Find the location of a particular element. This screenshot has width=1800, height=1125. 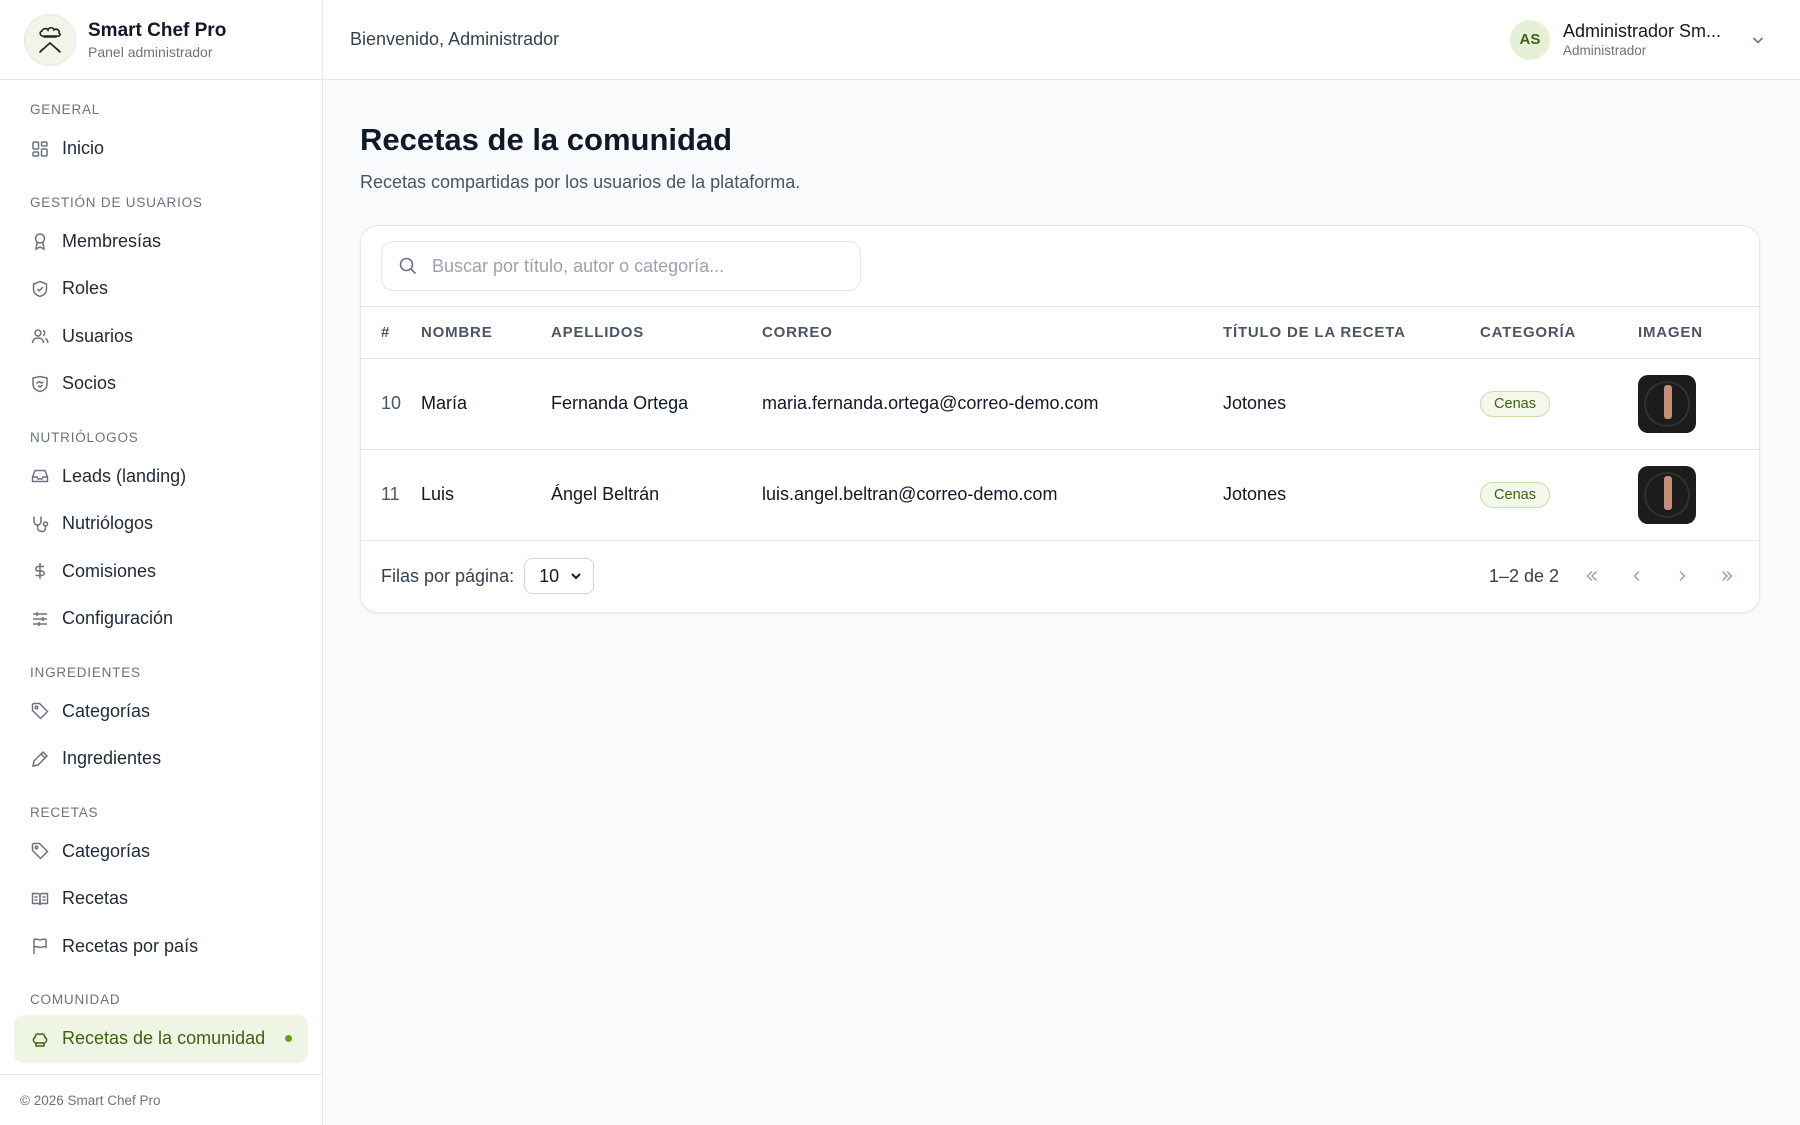

sidebar-item-rec-categorias: Categorías is located at coordinates (161, 852).